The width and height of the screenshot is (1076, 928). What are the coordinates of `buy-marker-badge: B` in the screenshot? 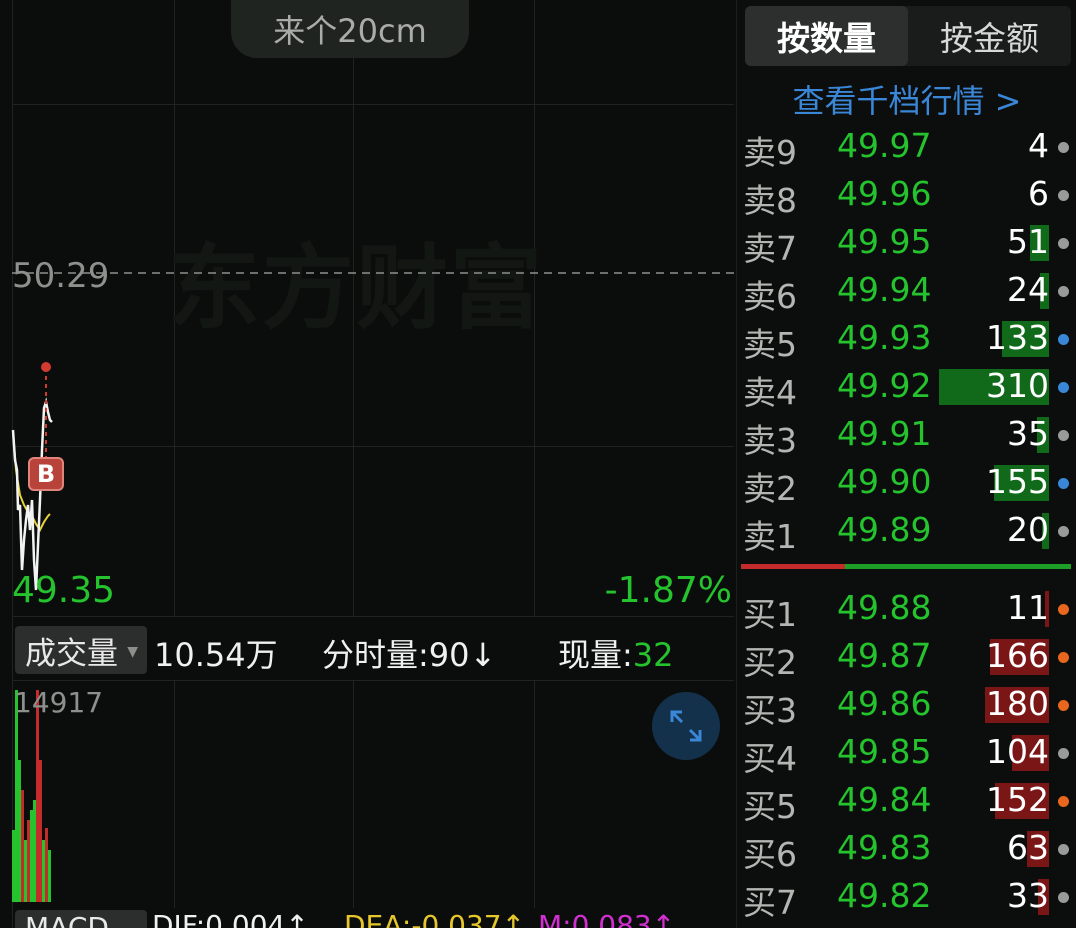 It's located at (46, 474).